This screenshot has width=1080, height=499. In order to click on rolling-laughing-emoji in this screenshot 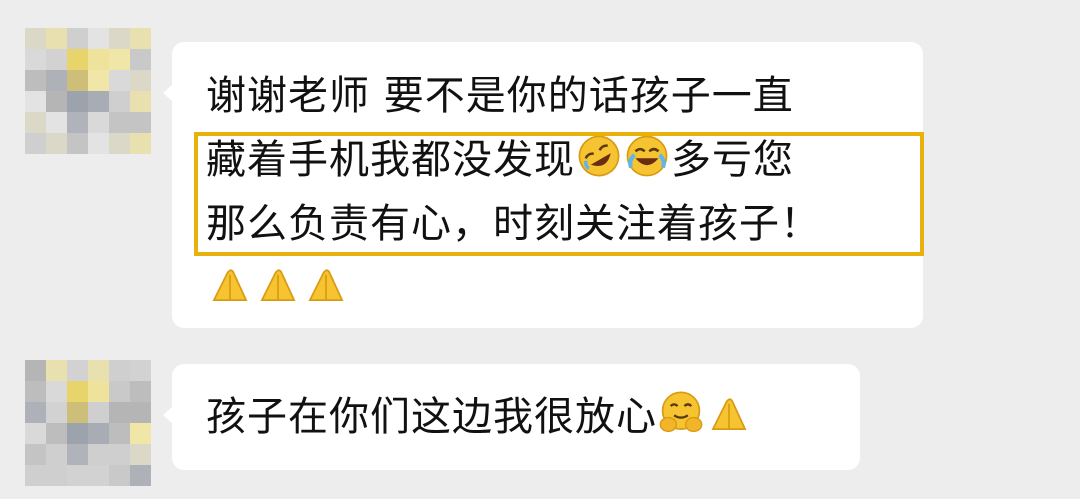, I will do `click(599, 156)`.